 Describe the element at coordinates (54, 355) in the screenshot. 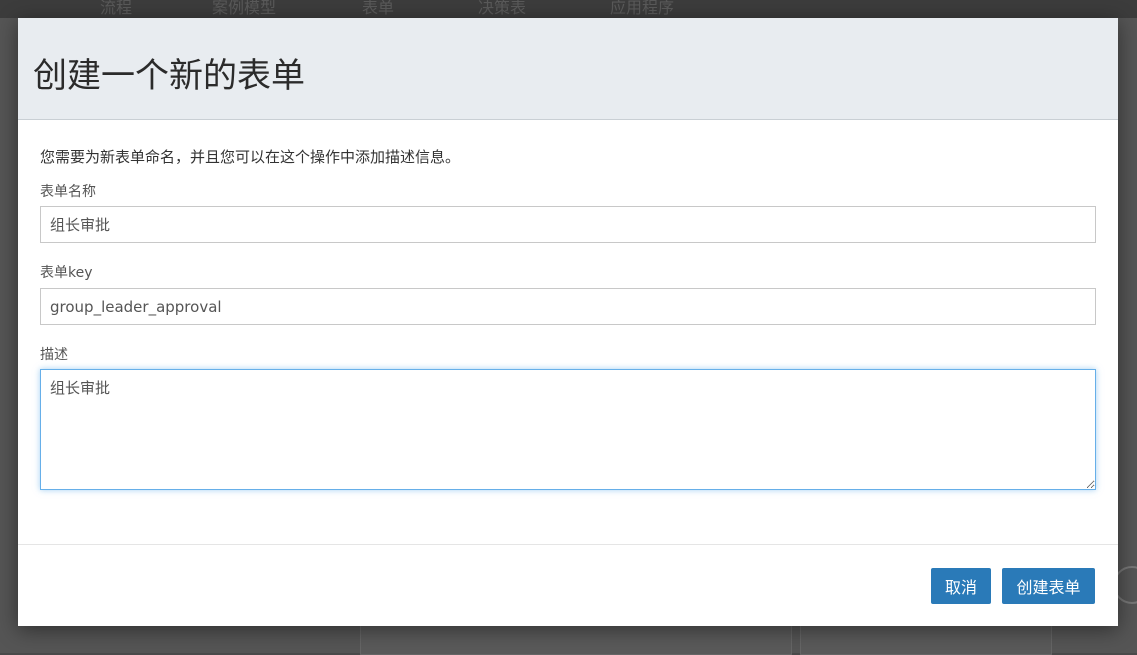

I see `description-label: 描述` at that location.